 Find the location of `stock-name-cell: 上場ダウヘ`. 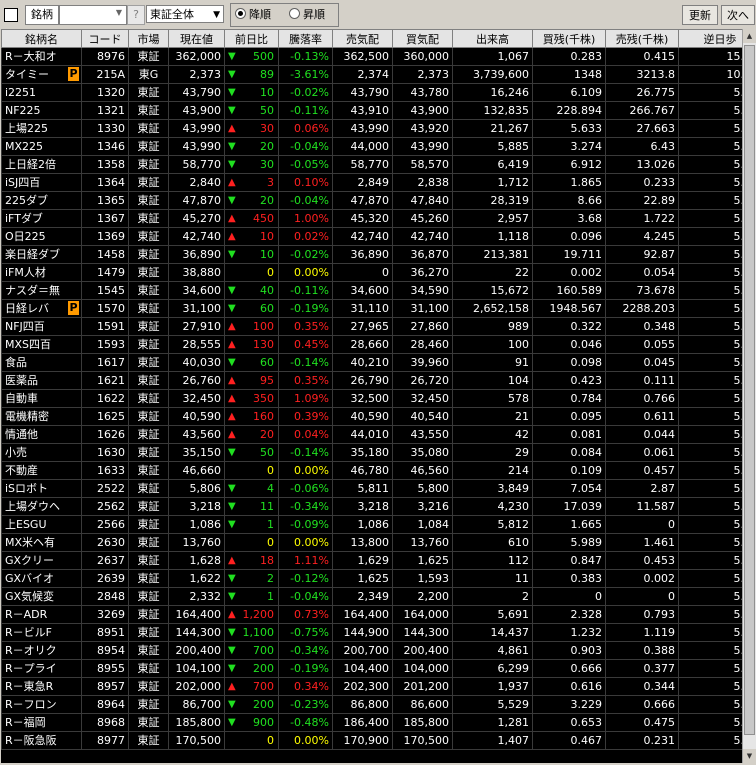

stock-name-cell: 上場ダウヘ is located at coordinates (41, 506).